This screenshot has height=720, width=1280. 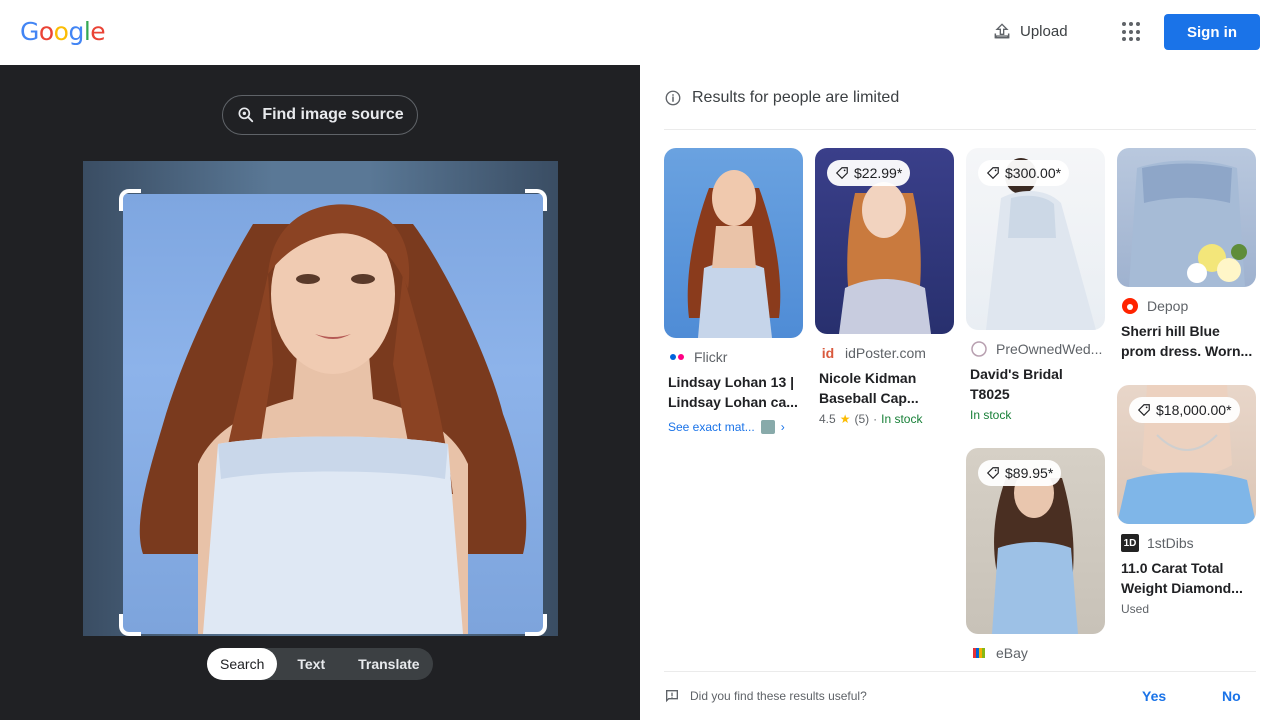 I want to click on google-logo: Google, so click(x=63, y=32).